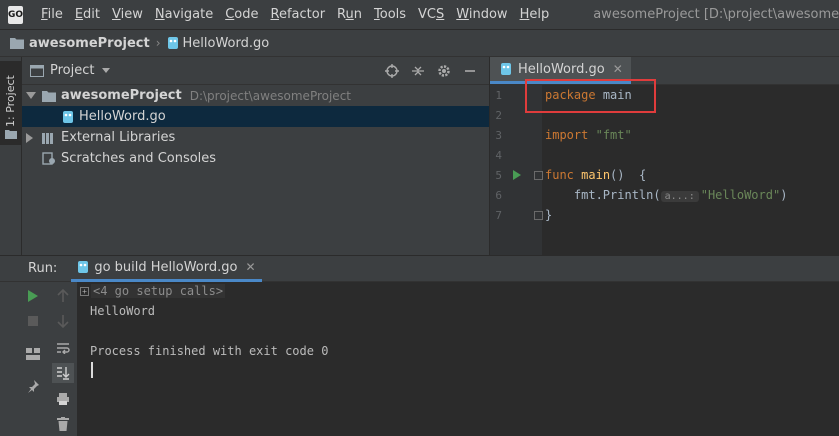 The width and height of the screenshot is (839, 436). I want to click on line-number: 2, so click(498, 115).